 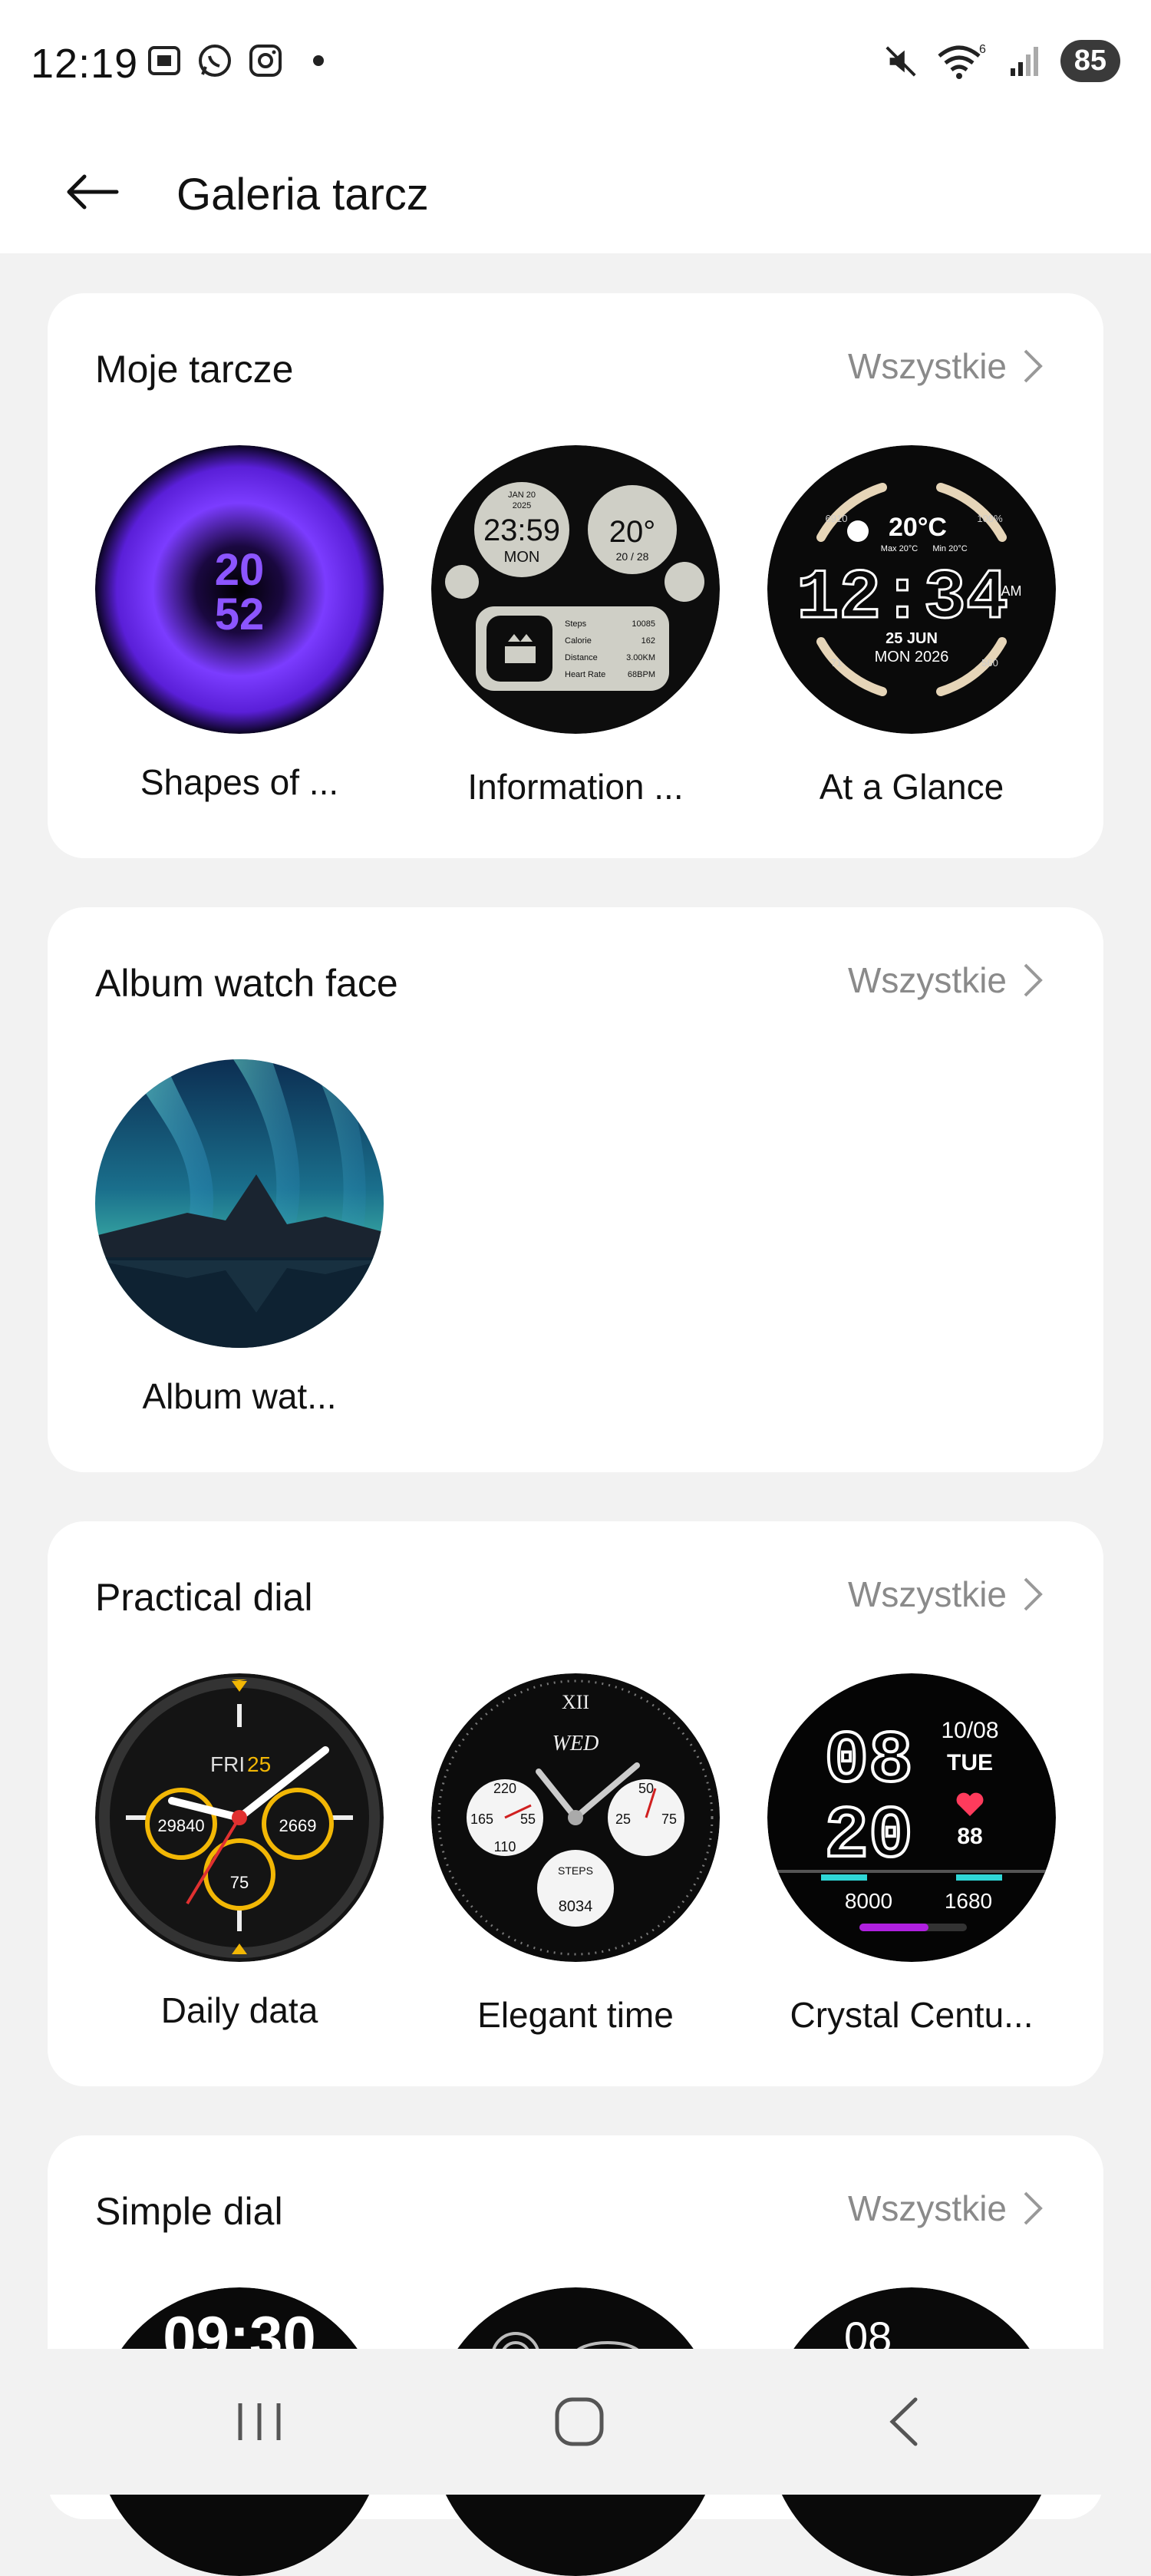 I want to click on svg-text: Heart Rate, so click(x=585, y=674).